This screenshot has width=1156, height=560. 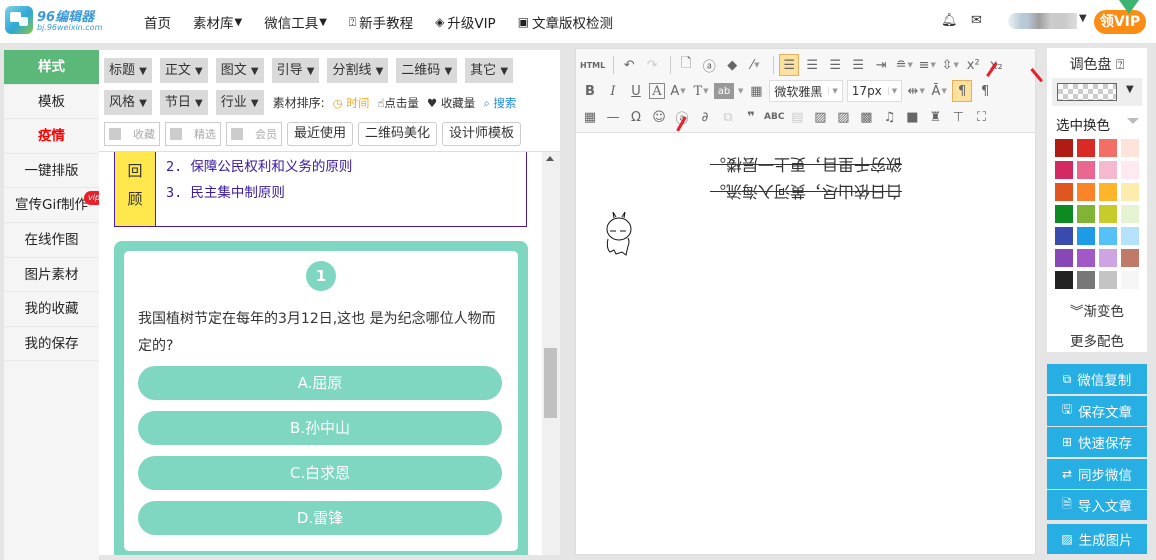 What do you see at coordinates (629, 65) in the screenshot?
I see `undo-icon: ↶` at bounding box center [629, 65].